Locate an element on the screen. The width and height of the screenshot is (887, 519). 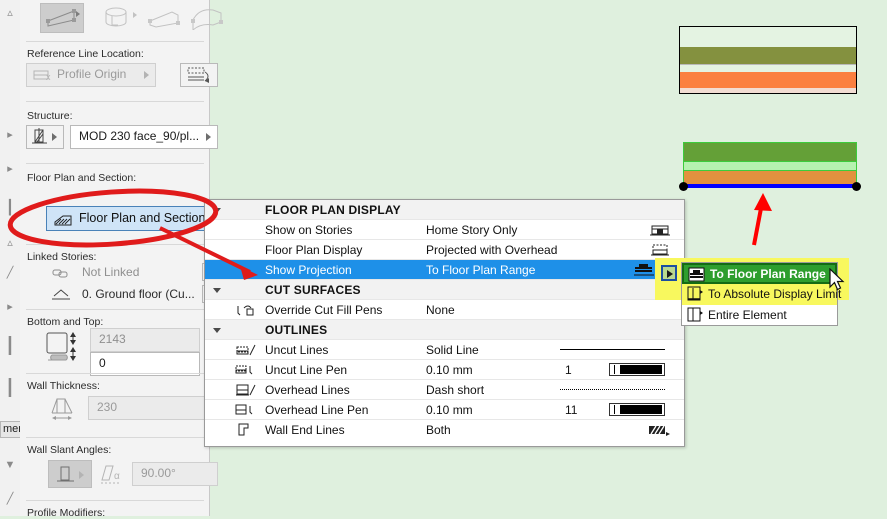
bottom-offset-value: 0 is located at coordinates (102, 363).